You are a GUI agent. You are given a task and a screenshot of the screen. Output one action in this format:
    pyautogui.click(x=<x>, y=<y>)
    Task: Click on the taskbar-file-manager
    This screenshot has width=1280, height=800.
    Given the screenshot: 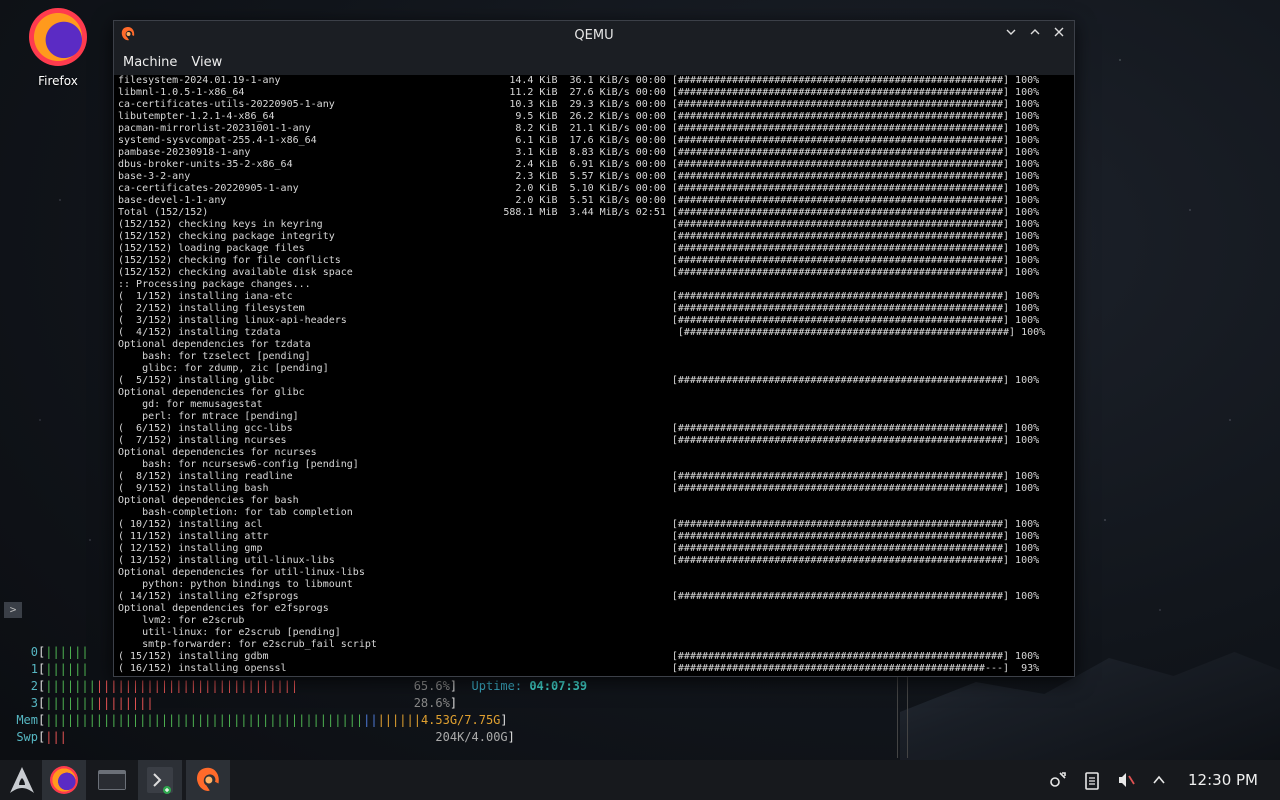 What is the action you would take?
    pyautogui.click(x=112, y=780)
    